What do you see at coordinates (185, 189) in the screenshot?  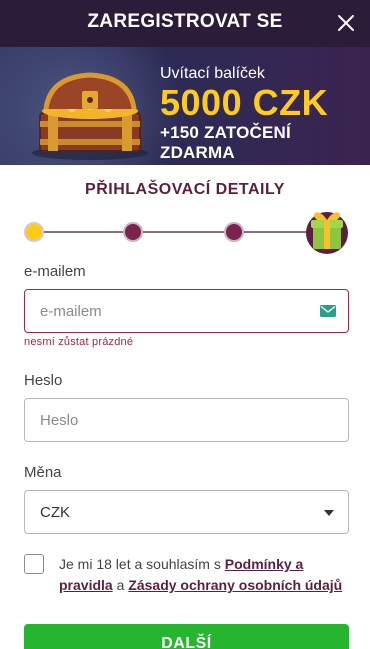 I see `section-title: PŘIHLAŠOVACÍ DETAILY` at bounding box center [185, 189].